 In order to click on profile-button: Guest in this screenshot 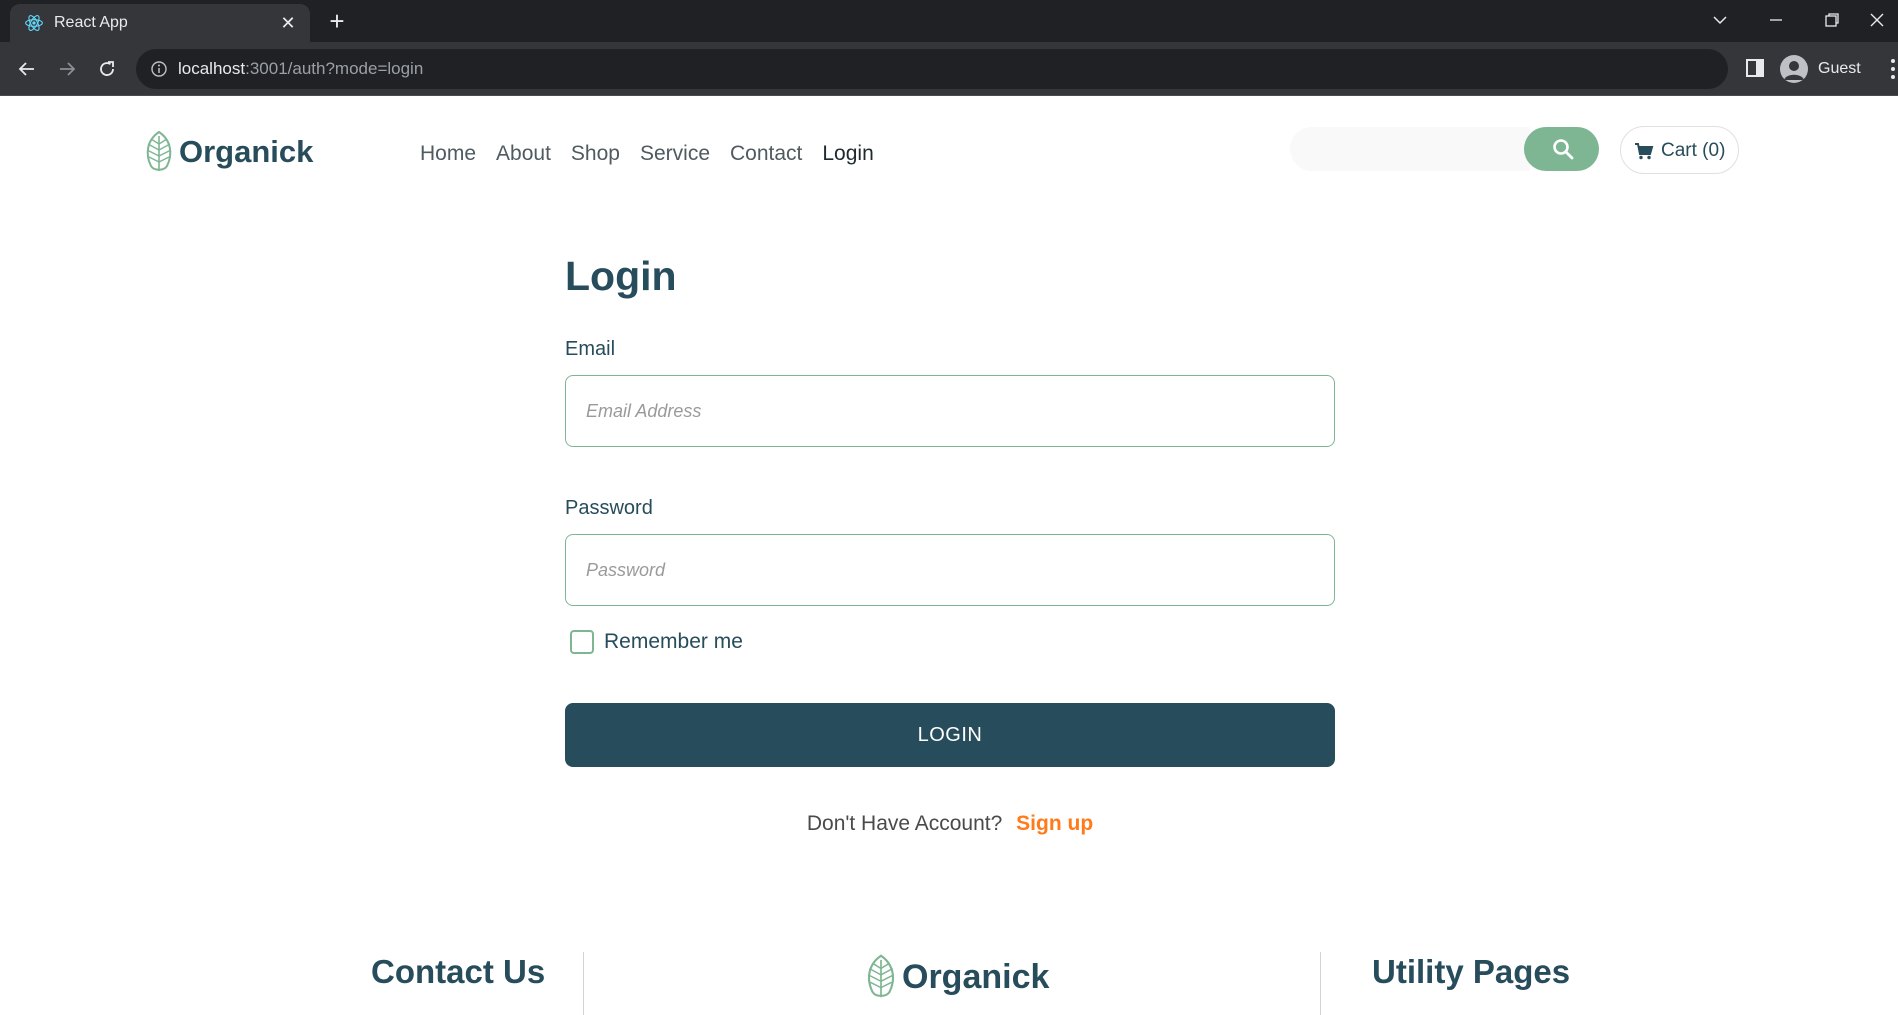, I will do `click(1831, 69)`.